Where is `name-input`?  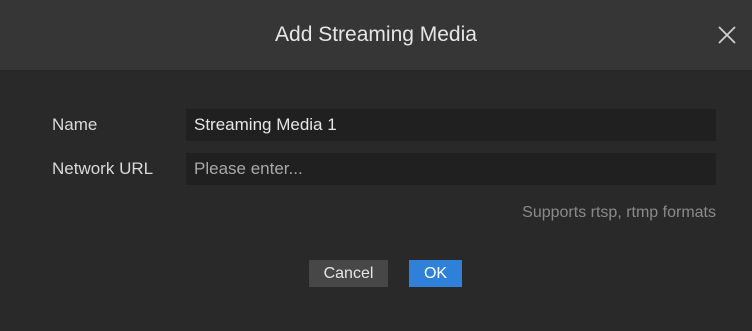 name-input is located at coordinates (451, 125).